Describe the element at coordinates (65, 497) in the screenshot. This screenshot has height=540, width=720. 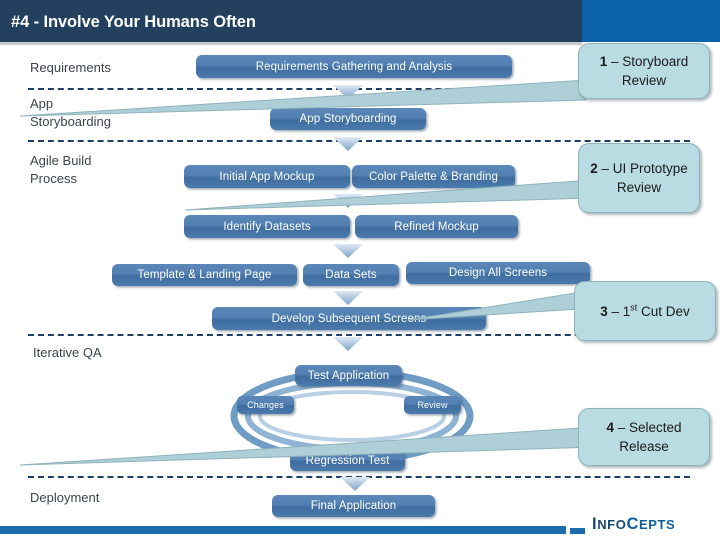
I see `lane-label-deployment: Deployment` at that location.